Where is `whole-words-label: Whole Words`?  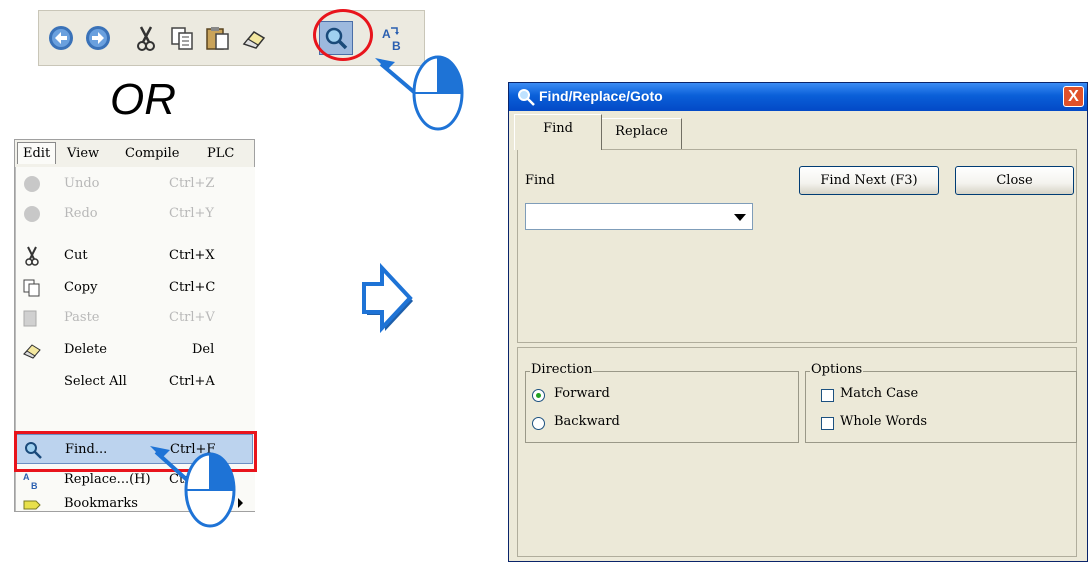 whole-words-label: Whole Words is located at coordinates (884, 421).